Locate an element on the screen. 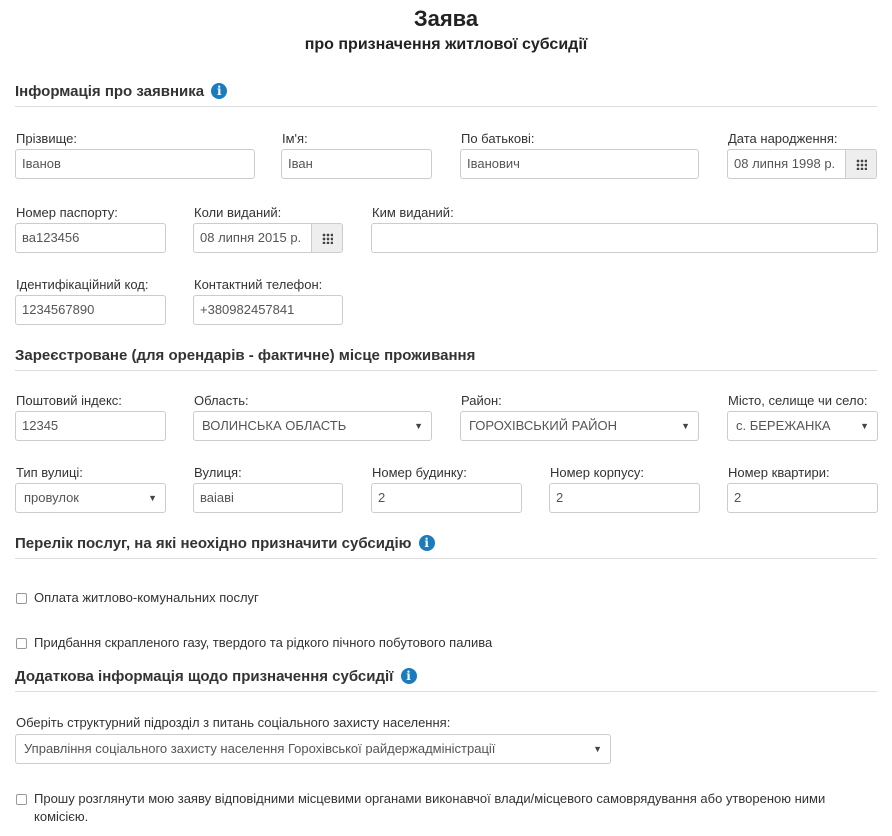 This screenshot has width=892, height=836. fuel-checkbox is located at coordinates (21, 643).